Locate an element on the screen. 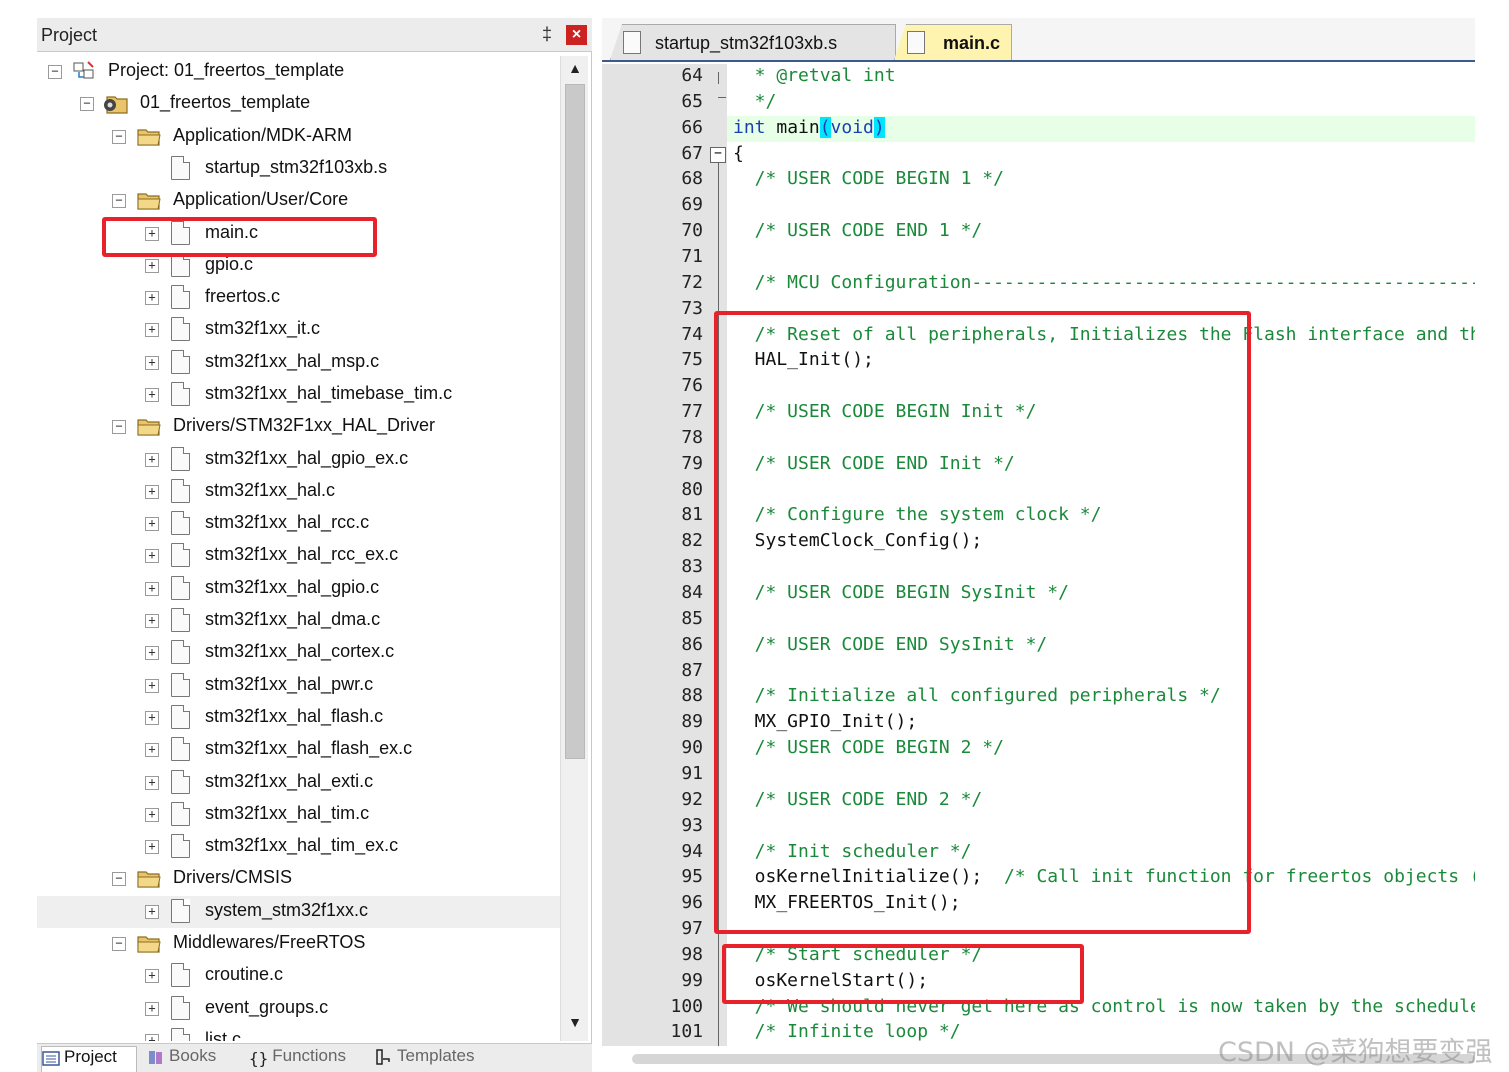 The height and width of the screenshot is (1072, 1509). tree-file-item: + freertos.c is located at coordinates (298, 298).